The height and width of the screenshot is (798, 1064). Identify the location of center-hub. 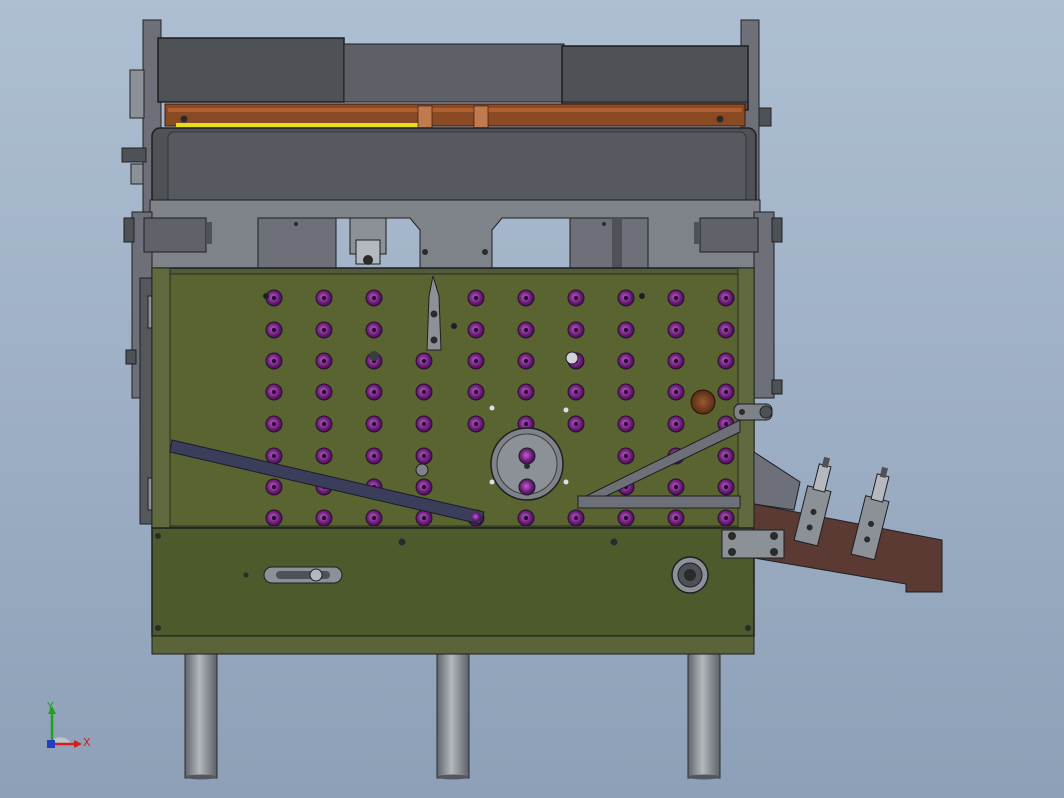
(527, 464).